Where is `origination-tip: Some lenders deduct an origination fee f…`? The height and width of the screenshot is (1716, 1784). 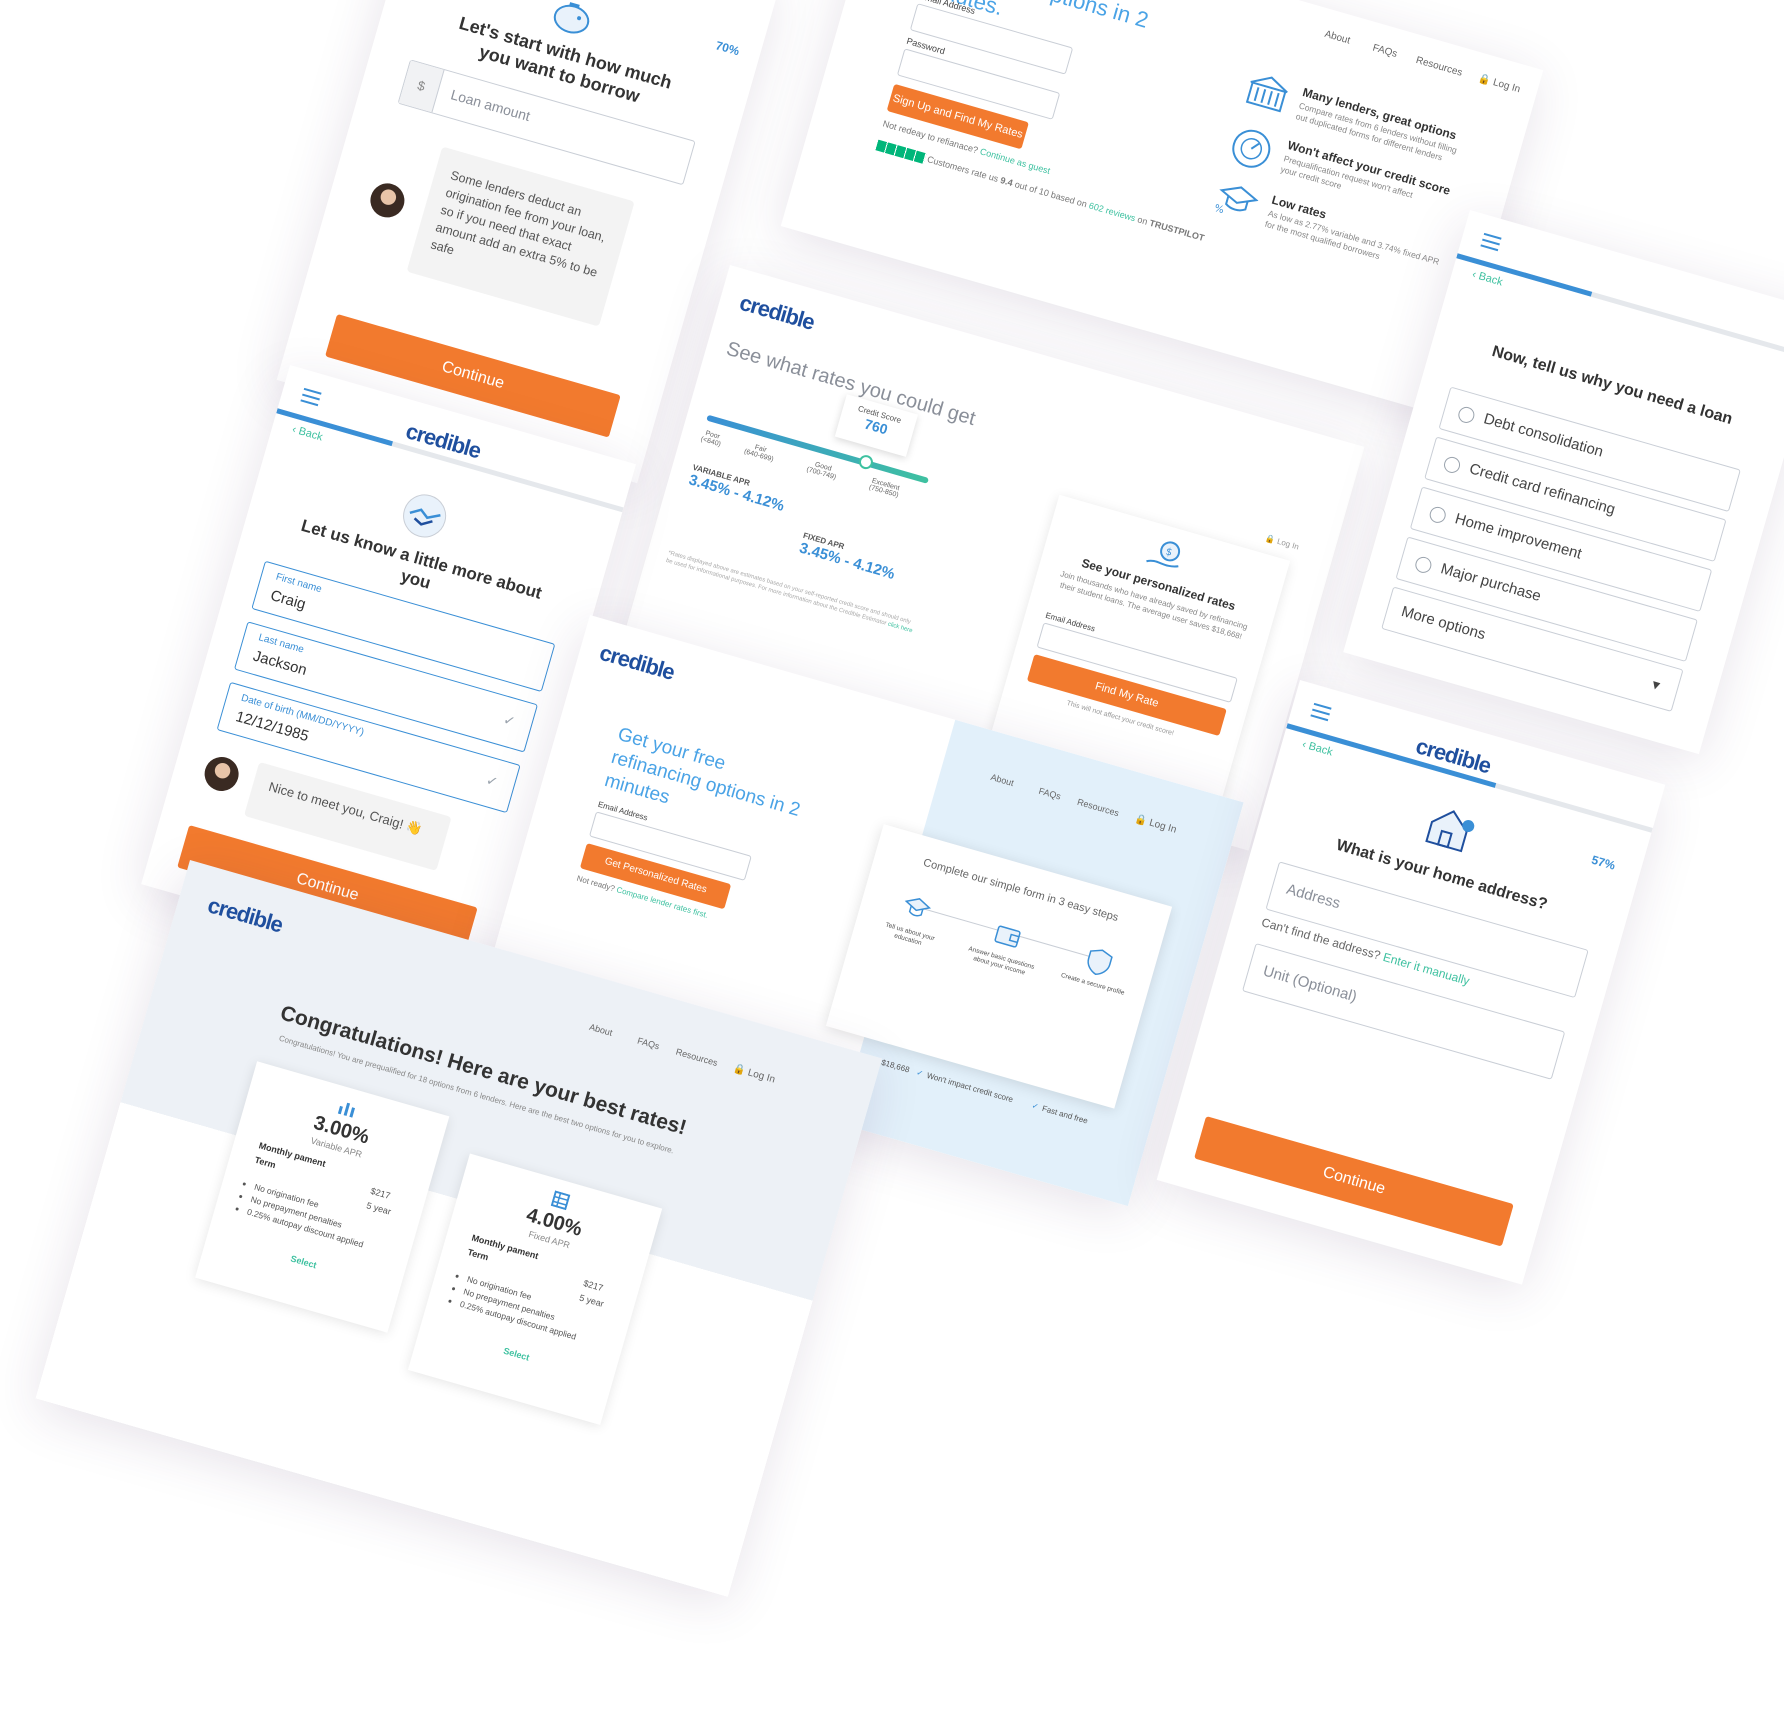
origination-tip: Some lenders deduct an origination fee f… is located at coordinates (520, 236).